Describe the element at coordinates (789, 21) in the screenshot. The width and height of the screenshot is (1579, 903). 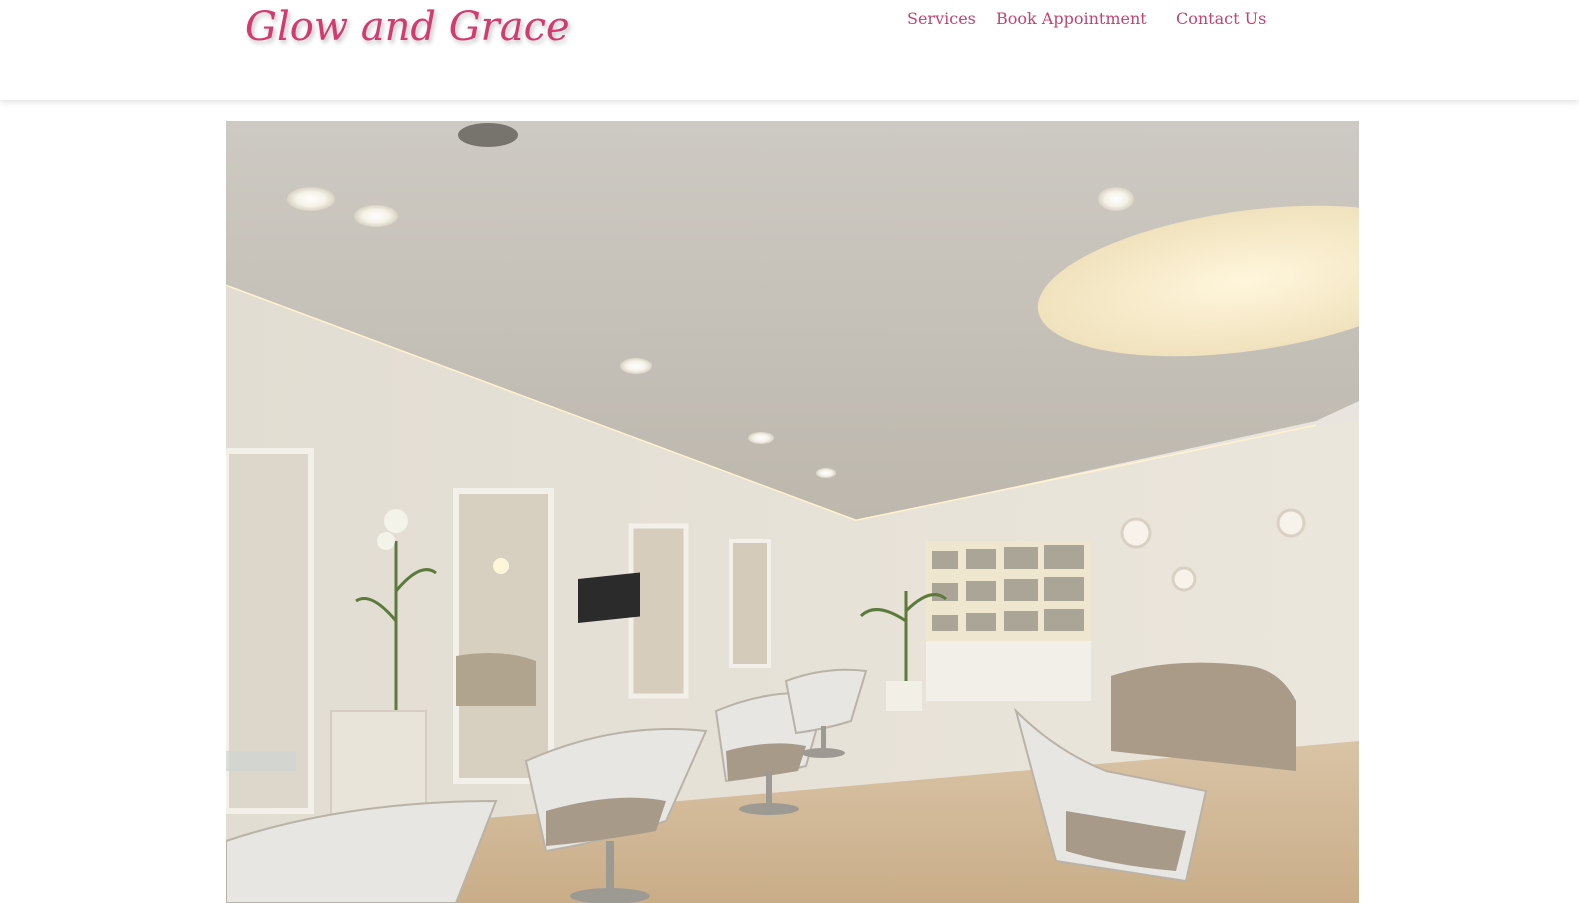
I see `main-nav: Services Book Appointment Contact Us` at that location.